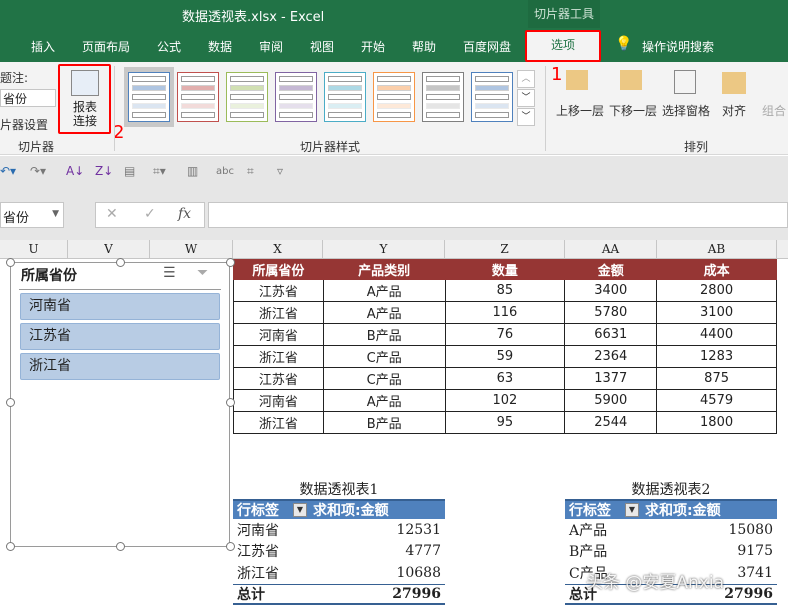 This screenshot has width=788, height=613. I want to click on header-category: 产品类别, so click(384, 269).